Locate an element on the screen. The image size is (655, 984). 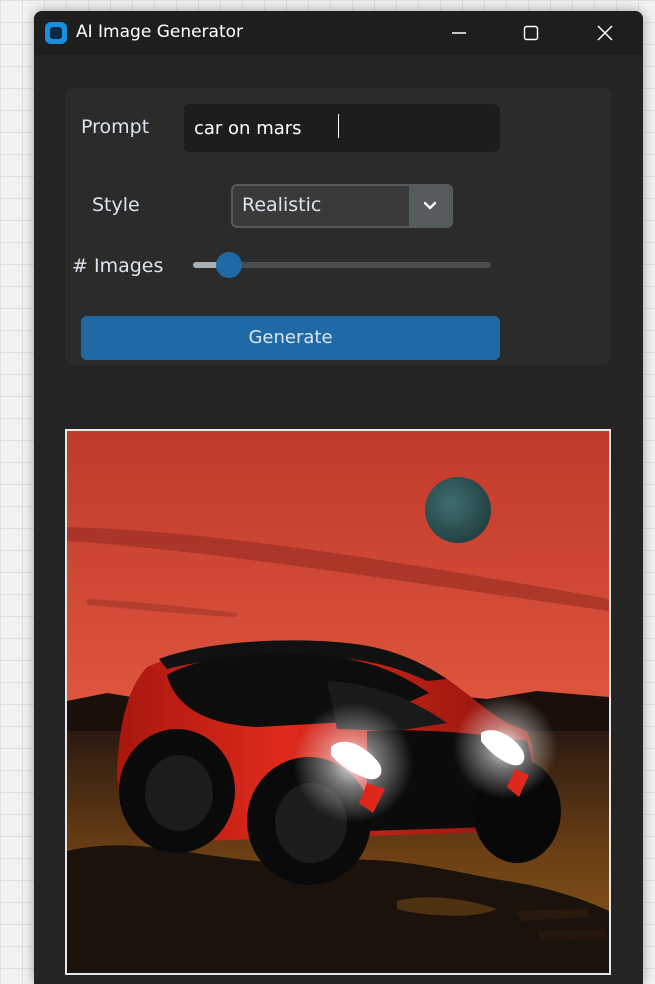
prompt-label: Prompt is located at coordinates (115, 127).